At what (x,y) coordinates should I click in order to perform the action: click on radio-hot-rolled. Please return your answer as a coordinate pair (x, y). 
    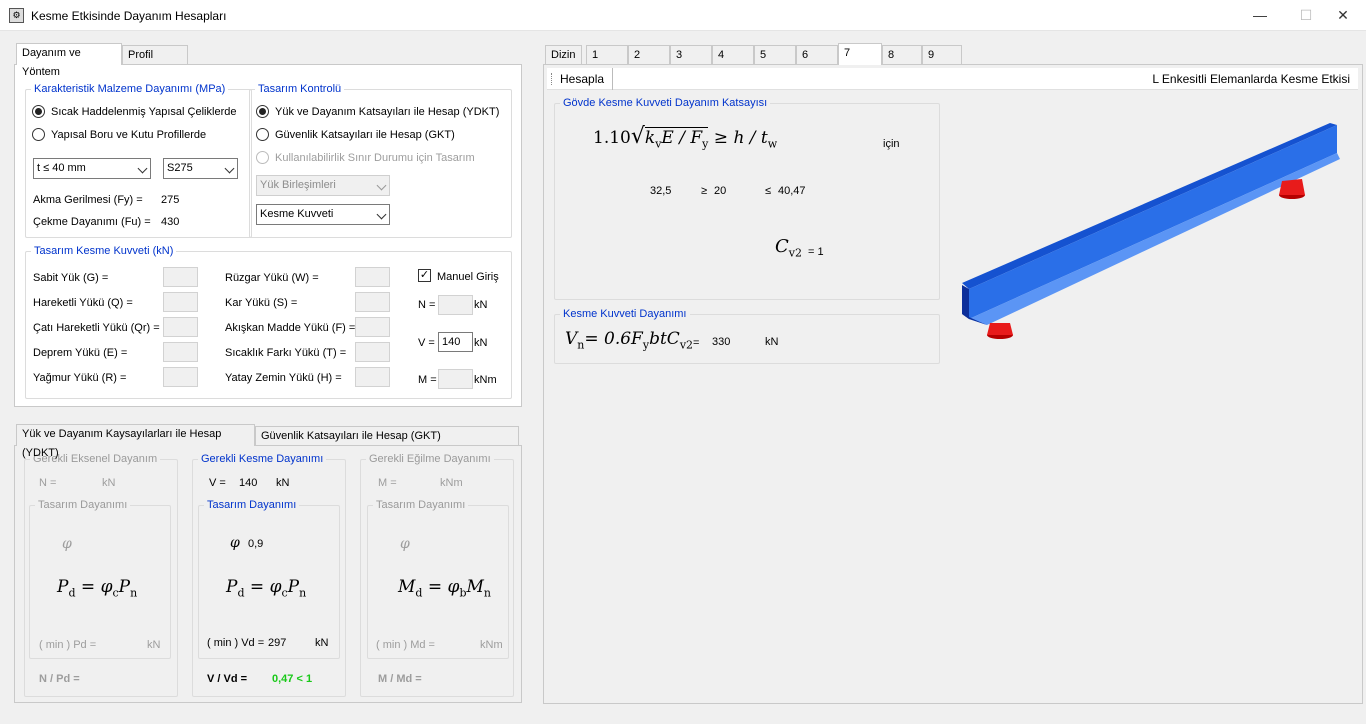
    Looking at the image, I should click on (38, 111).